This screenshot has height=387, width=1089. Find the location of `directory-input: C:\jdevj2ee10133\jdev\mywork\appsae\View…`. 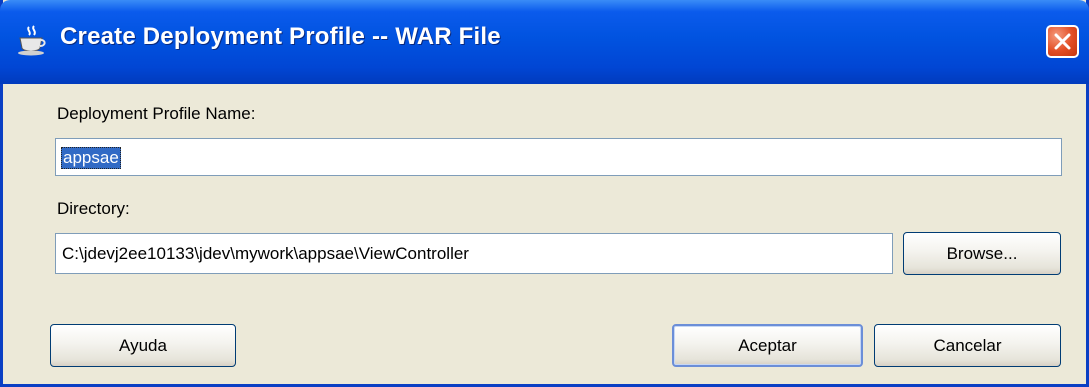

directory-input: C:\jdevj2ee10133\jdev\mywork\appsae\View… is located at coordinates (474, 253).